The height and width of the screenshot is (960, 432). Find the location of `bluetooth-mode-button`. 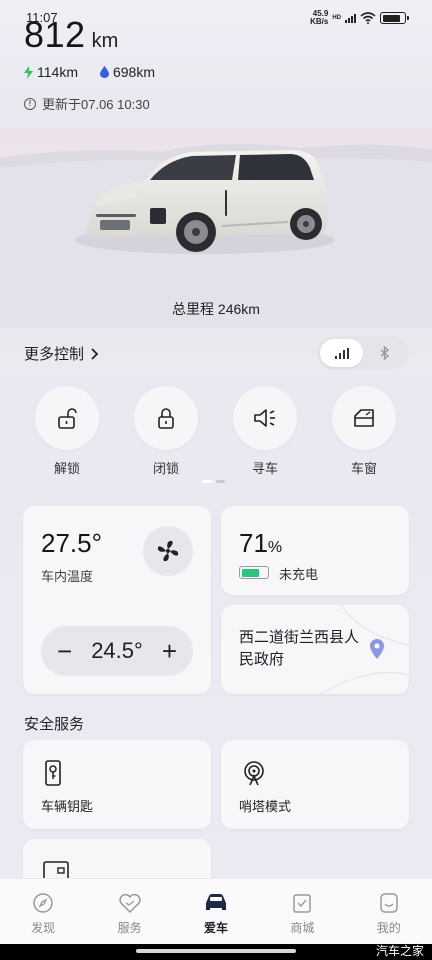

bluetooth-mode-button is located at coordinates (384, 353).